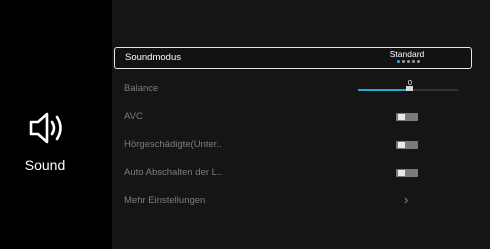  I want to click on menu-item-label: Auto Abschalten der L.., so click(173, 172).